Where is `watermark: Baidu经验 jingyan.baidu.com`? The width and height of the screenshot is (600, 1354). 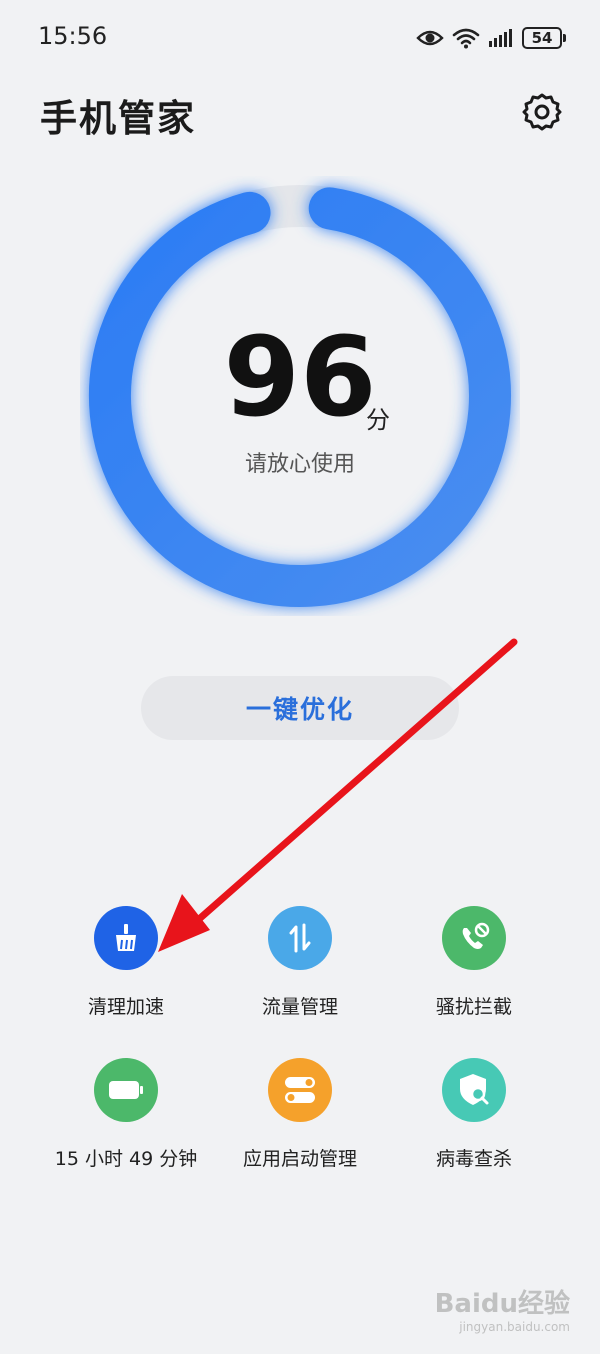 watermark: Baidu经验 jingyan.baidu.com is located at coordinates (502, 1308).